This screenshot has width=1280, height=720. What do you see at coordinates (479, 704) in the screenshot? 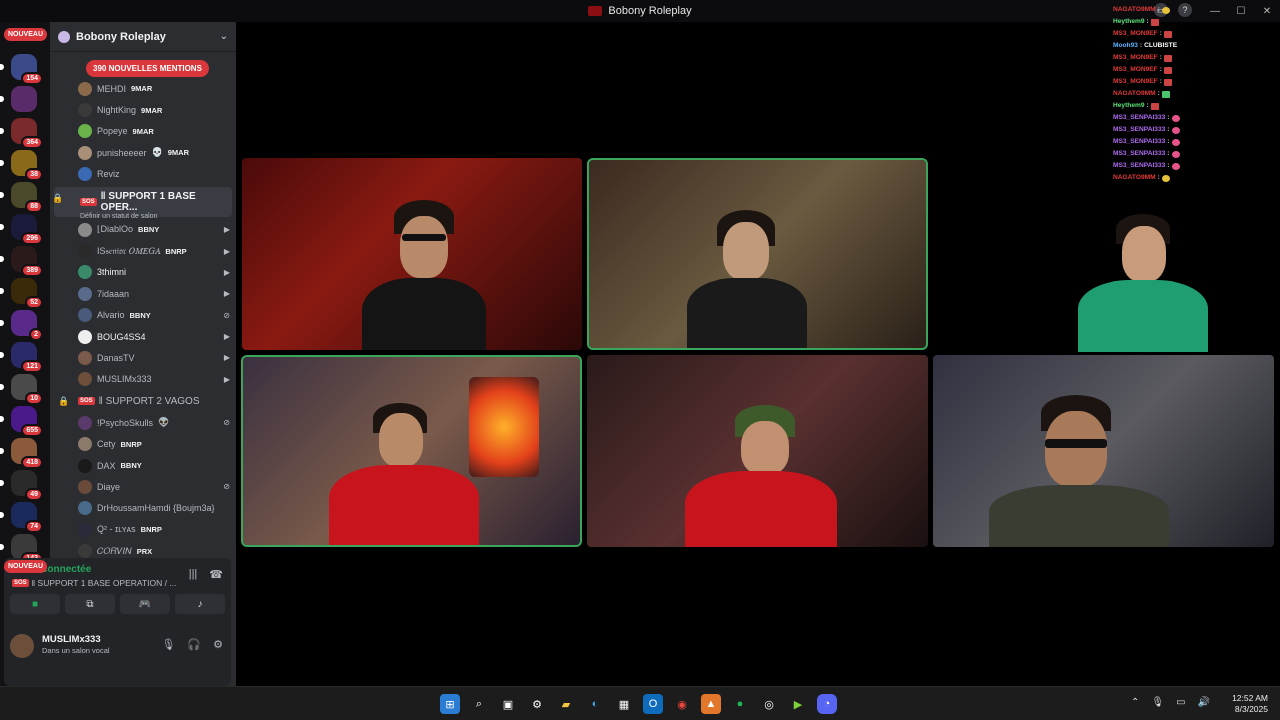
I see `search-icon: ⌕` at bounding box center [479, 704].